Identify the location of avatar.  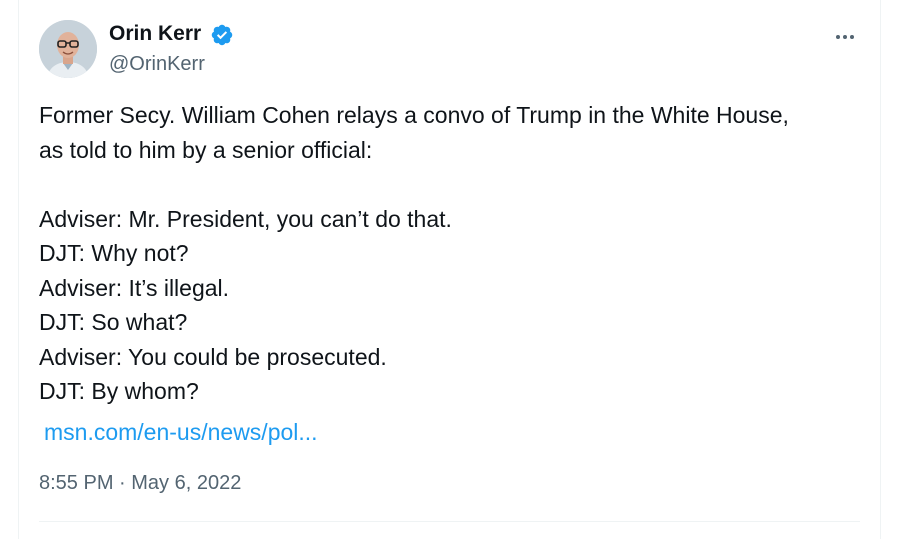
(68, 49).